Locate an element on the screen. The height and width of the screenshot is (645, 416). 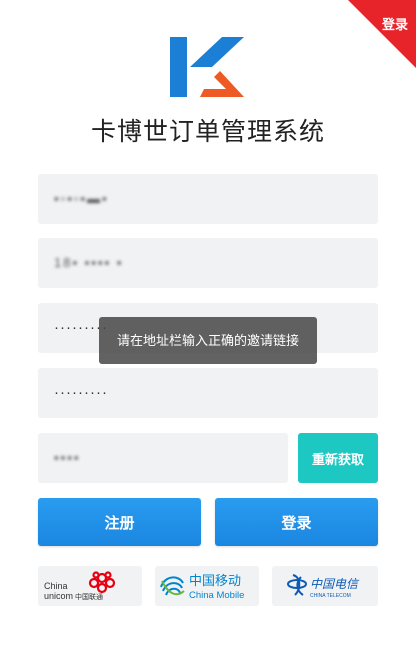
corner-ribbon is located at coordinates (382, 34).